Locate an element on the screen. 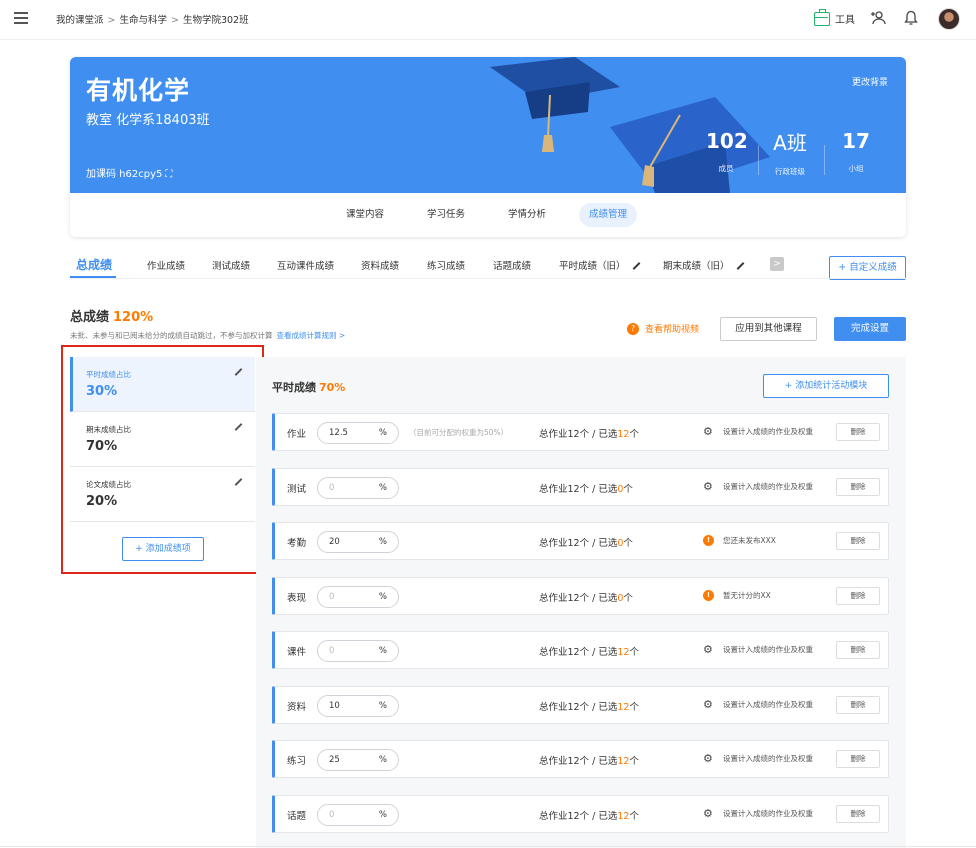 This screenshot has width=976, height=848. fullscreen-icon: ⛶ is located at coordinates (168, 174).